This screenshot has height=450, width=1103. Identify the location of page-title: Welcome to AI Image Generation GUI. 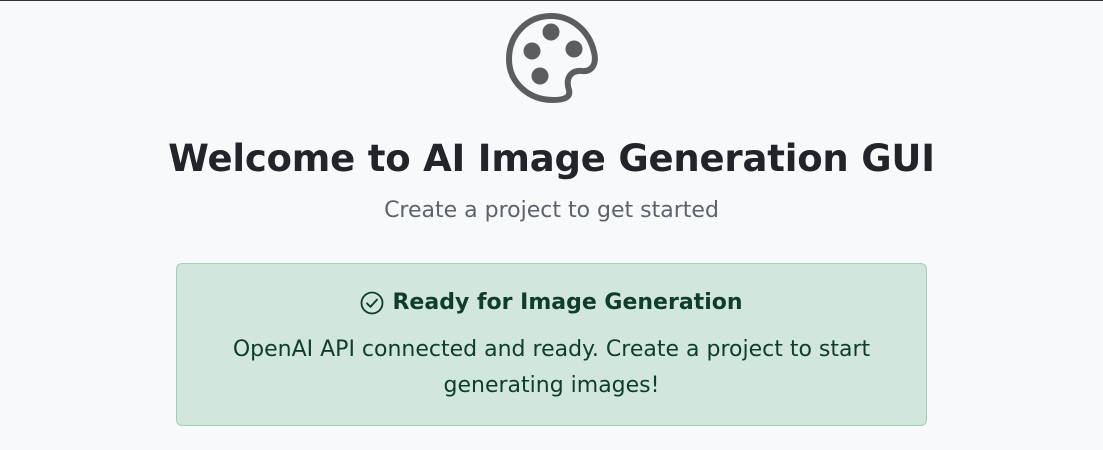
(551, 158).